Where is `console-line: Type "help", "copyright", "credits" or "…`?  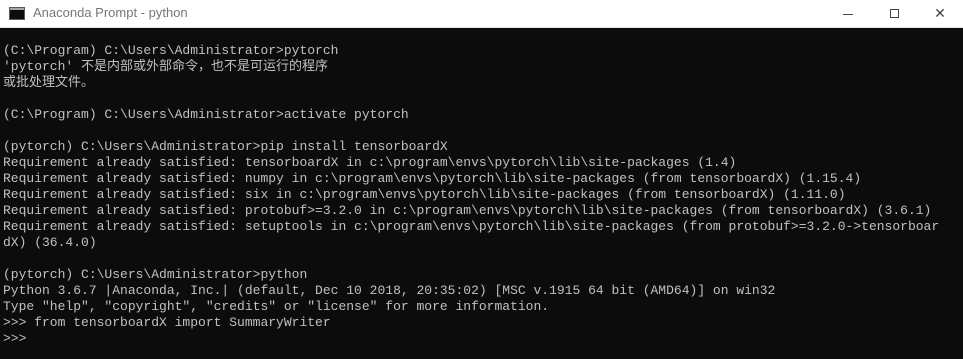 console-line: Type "help", "copyright", "credits" or "… is located at coordinates (276, 306).